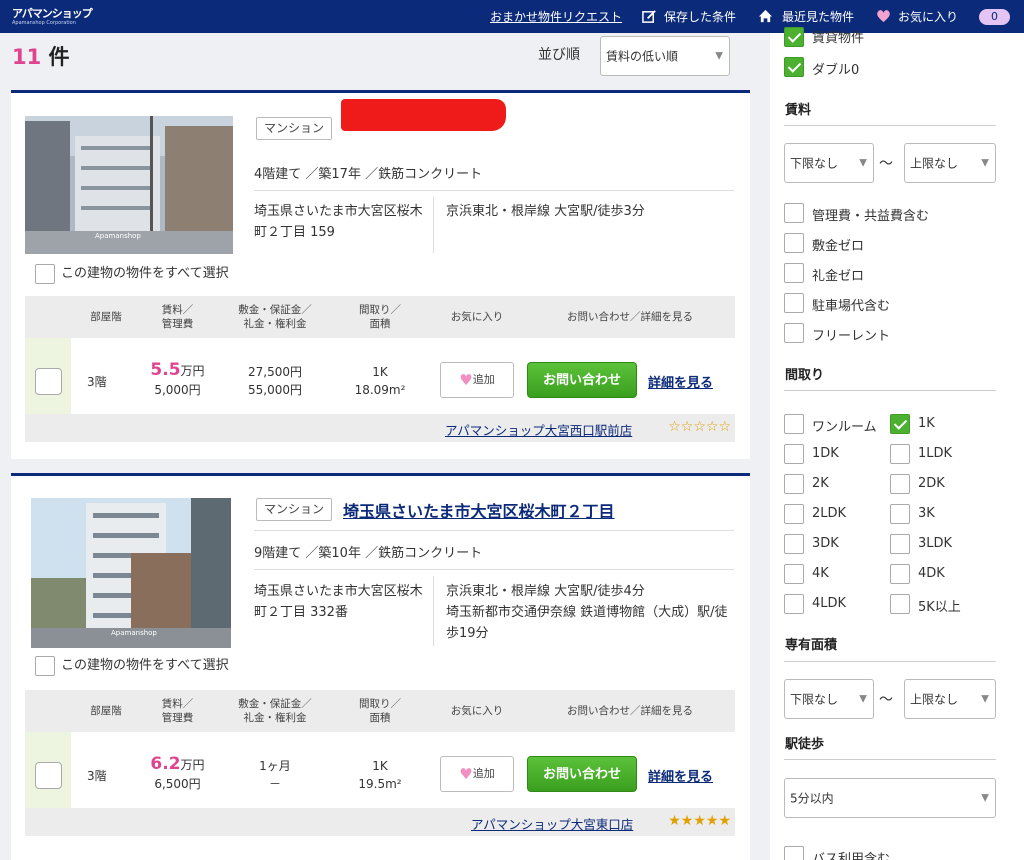 The width and height of the screenshot is (1024, 860). Describe the element at coordinates (479, 510) in the screenshot. I see `property-title-link: 埼玉県さいたま市大宮区桜木町２丁目` at that location.